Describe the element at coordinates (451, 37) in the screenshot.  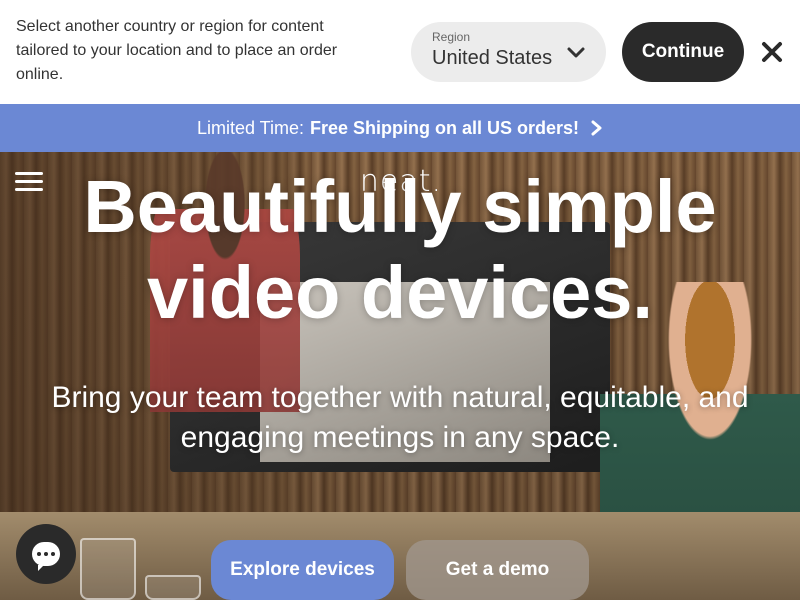
I see `region-select-label: Region` at that location.